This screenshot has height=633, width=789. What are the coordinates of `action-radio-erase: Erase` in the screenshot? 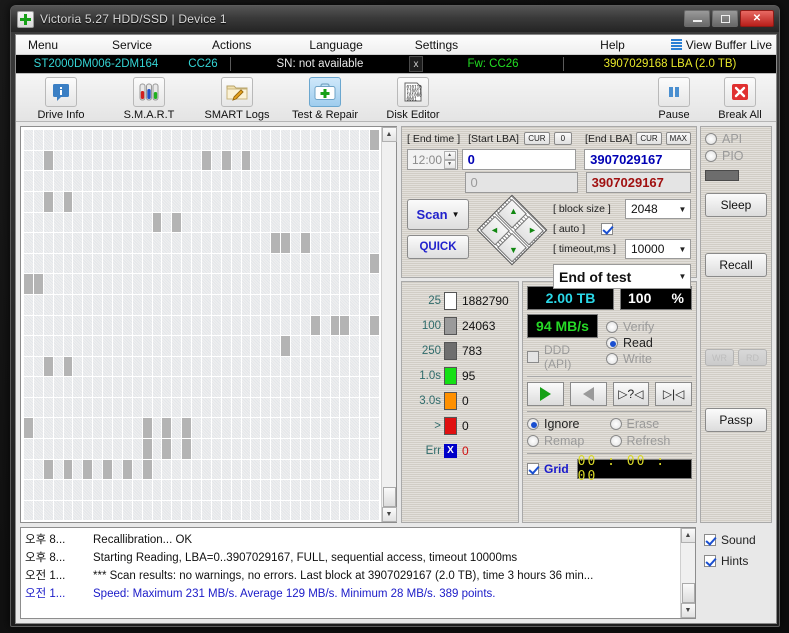 It's located at (651, 424).